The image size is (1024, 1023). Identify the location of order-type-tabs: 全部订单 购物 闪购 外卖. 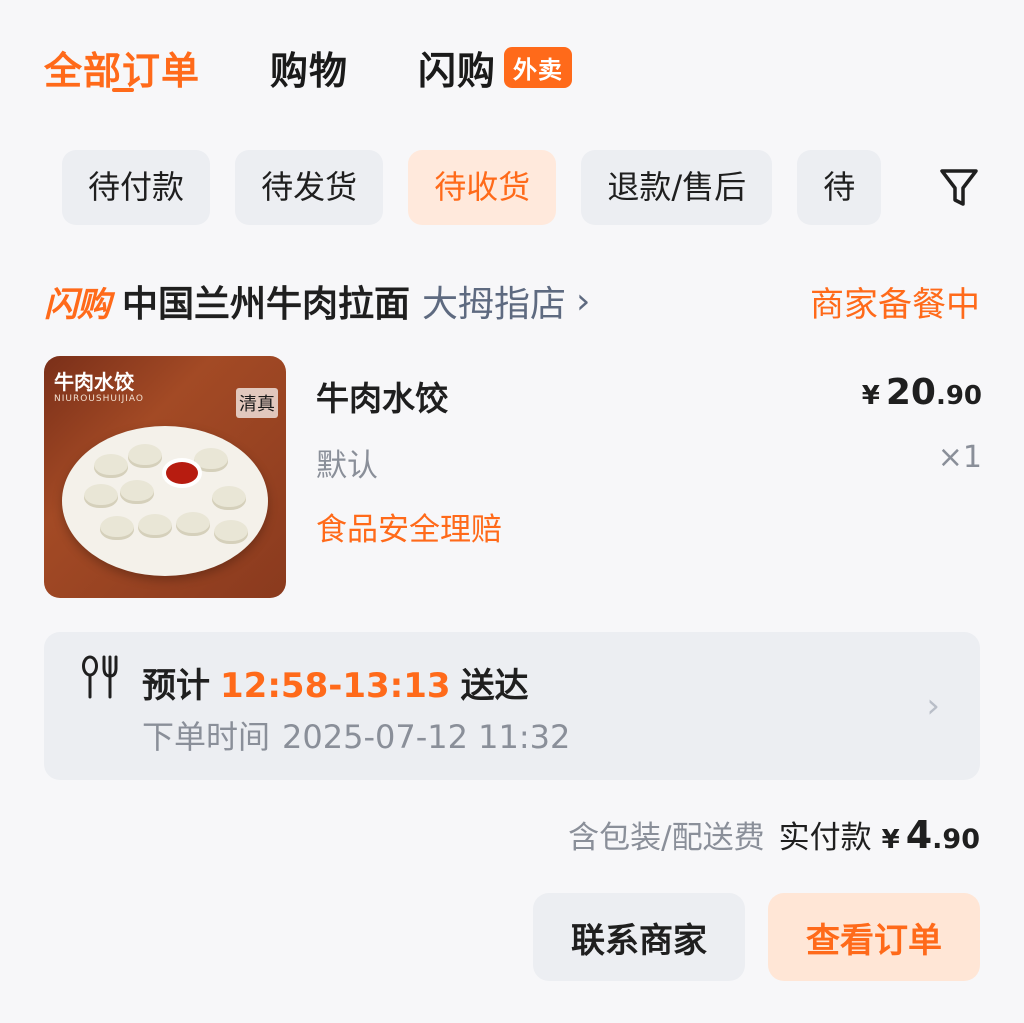
(343, 70).